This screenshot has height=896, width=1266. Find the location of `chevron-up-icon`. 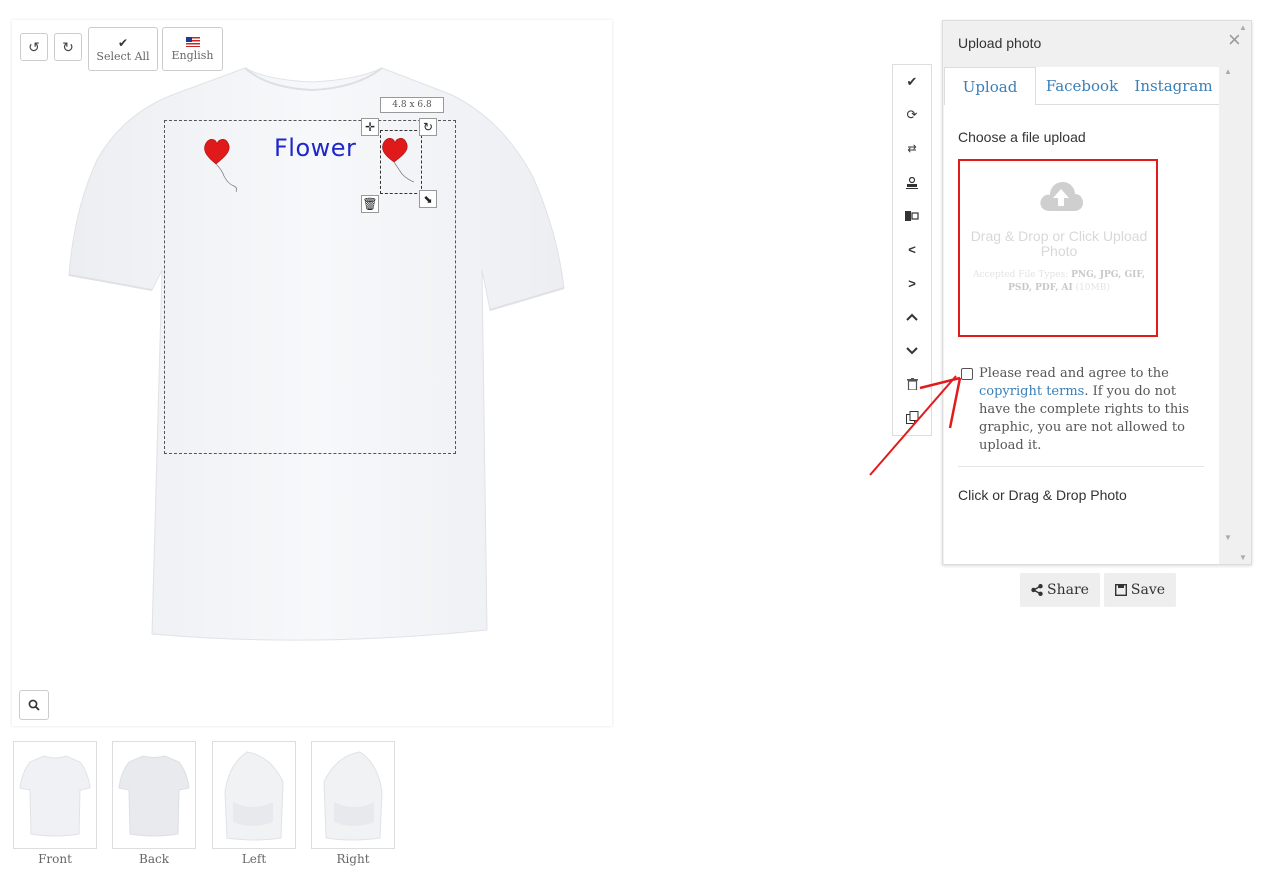

chevron-up-icon is located at coordinates (912, 317).